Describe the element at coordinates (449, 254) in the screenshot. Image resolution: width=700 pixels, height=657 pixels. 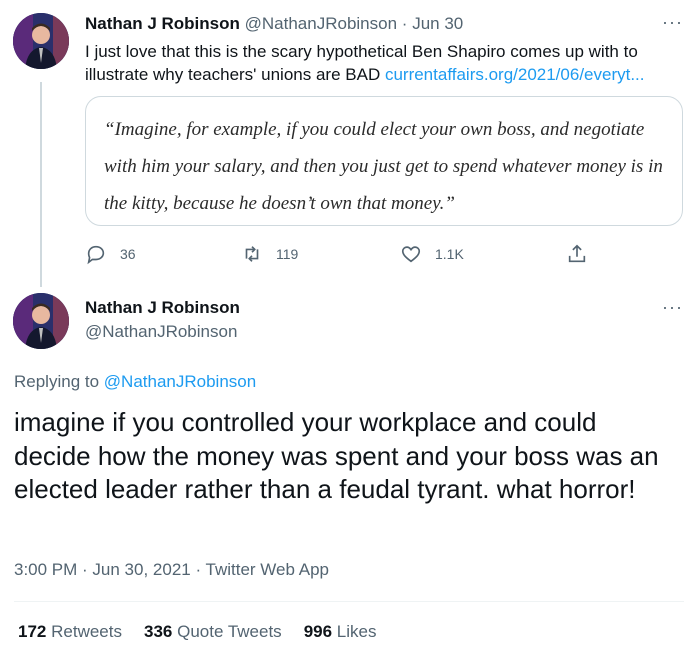
I see `like-count: 1.1K` at that location.